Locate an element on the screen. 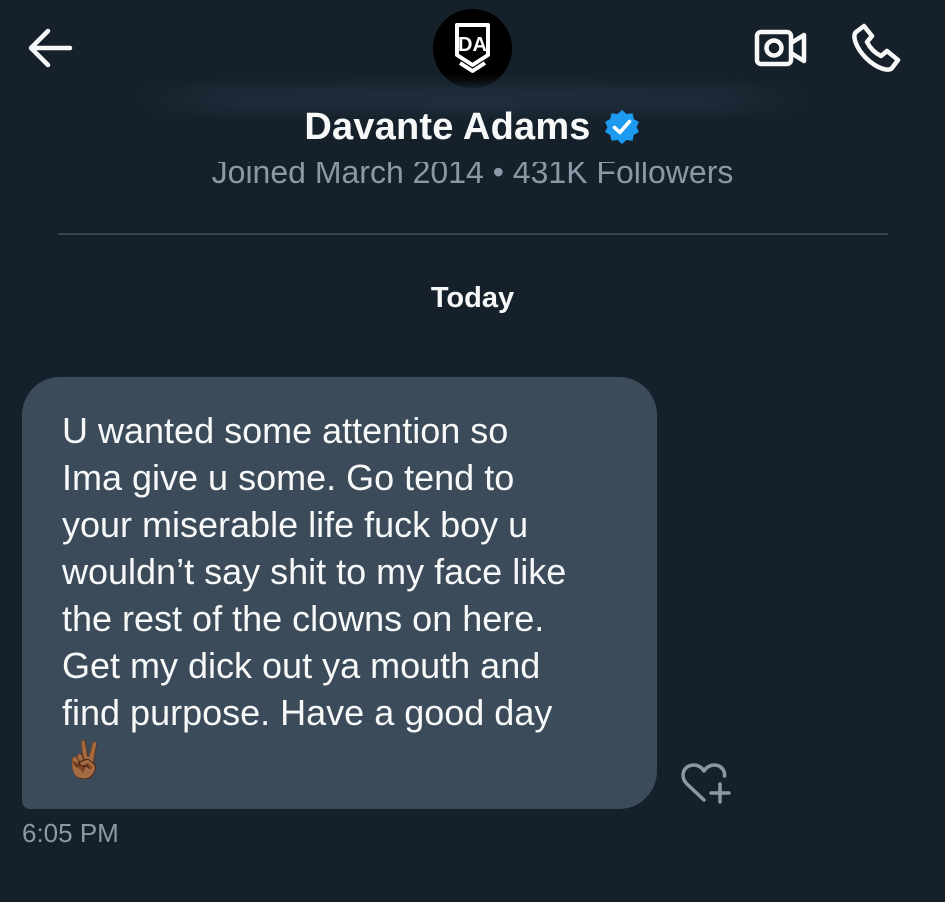 The height and width of the screenshot is (902, 945). voice-call-button is located at coordinates (877, 48).